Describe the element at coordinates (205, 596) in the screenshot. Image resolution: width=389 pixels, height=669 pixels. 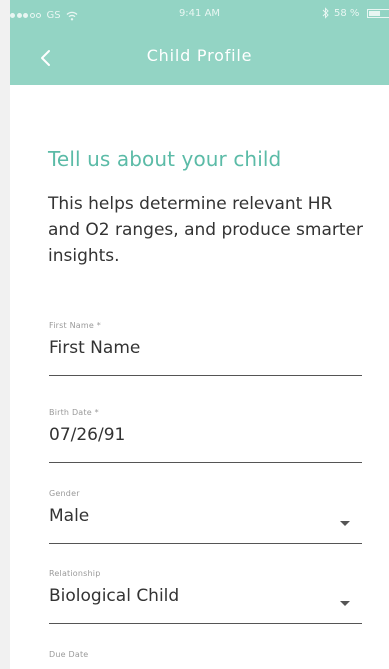
I see `relationship-select: Relationship Biological Child` at that location.